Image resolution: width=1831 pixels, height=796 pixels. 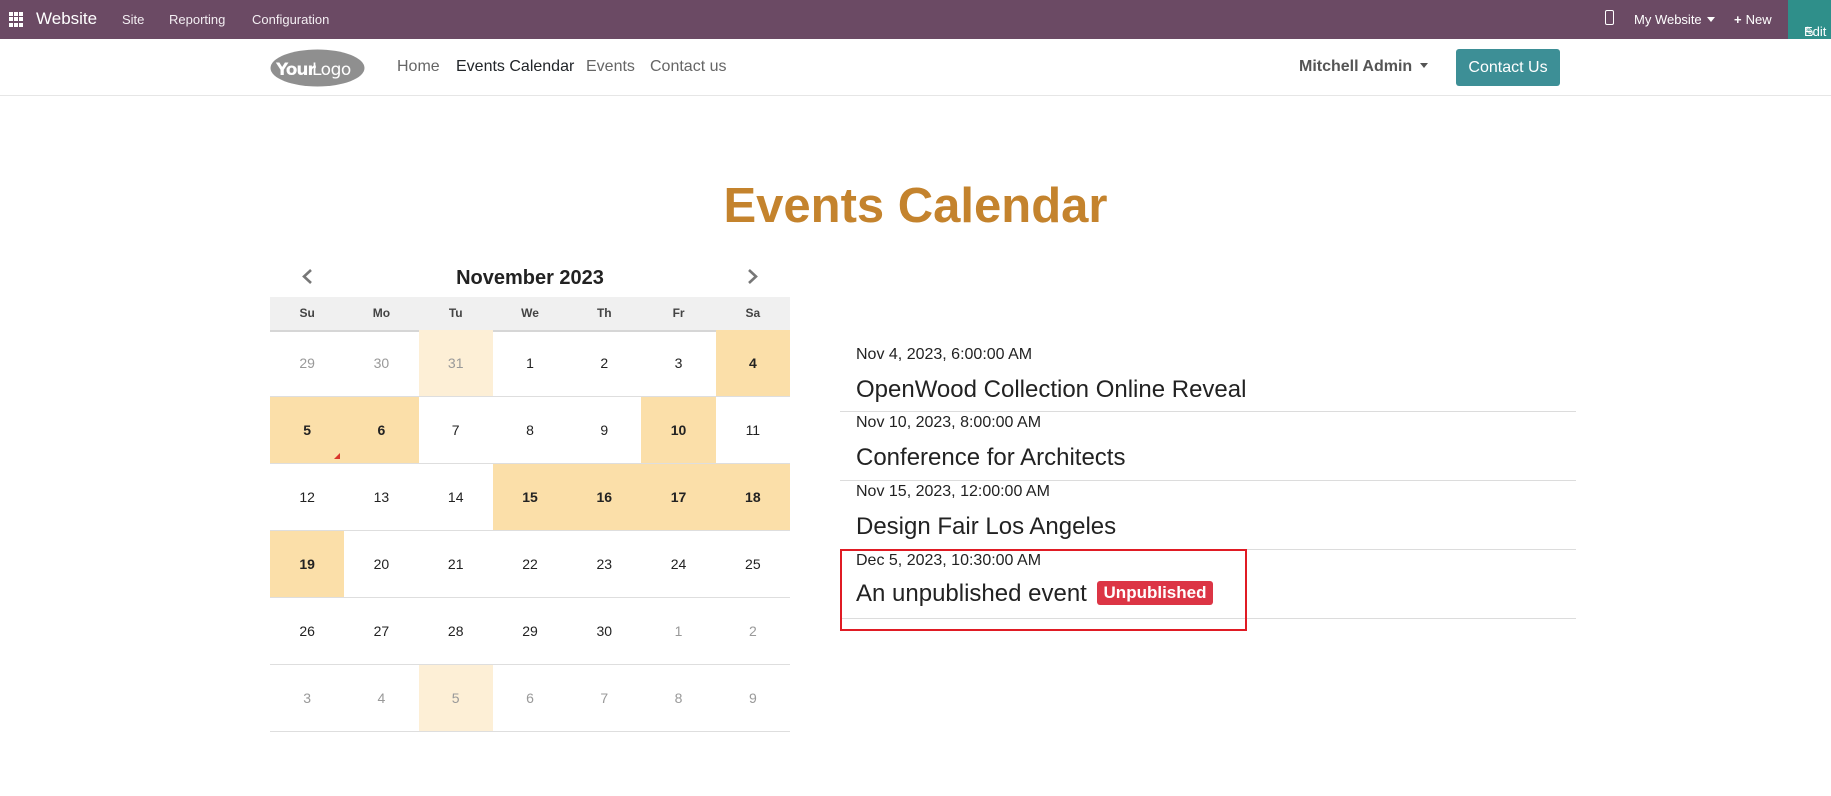 I want to click on calendar-day-with-event: 4, so click(x=752, y=363).